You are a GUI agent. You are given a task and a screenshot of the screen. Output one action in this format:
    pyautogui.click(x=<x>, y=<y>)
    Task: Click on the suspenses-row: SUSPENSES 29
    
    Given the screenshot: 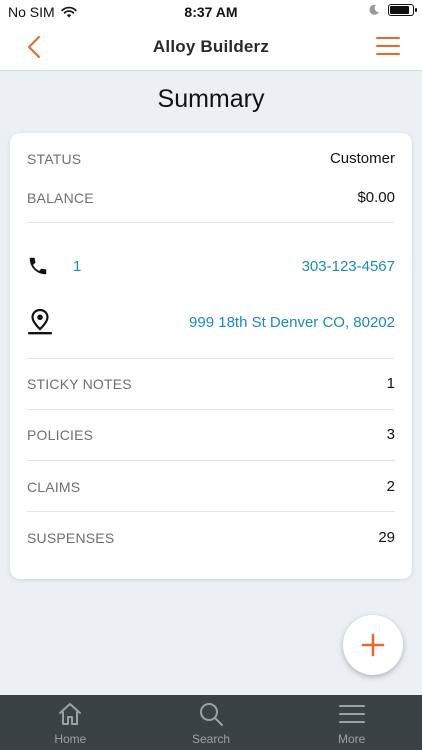 What is the action you would take?
    pyautogui.click(x=211, y=537)
    